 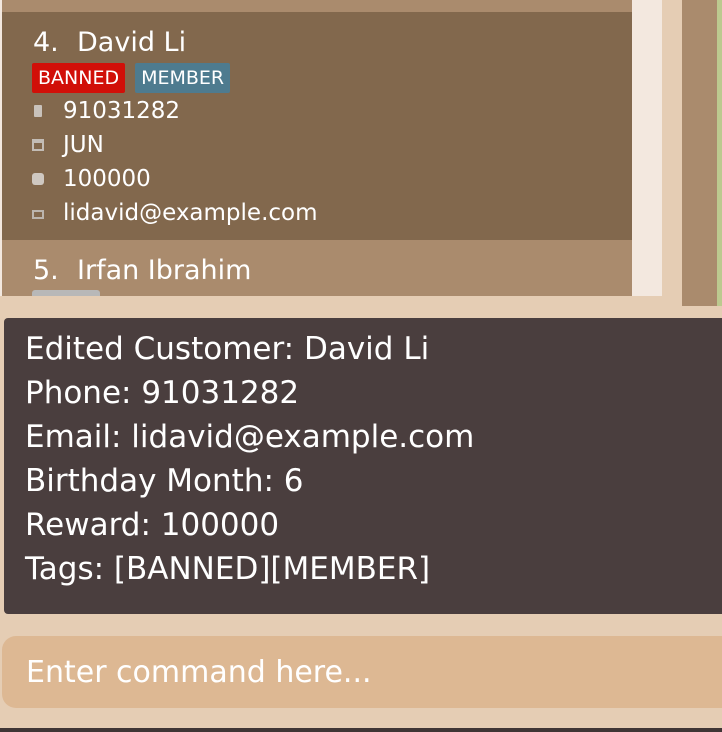 I want to click on command-input, so click(x=362, y=672).